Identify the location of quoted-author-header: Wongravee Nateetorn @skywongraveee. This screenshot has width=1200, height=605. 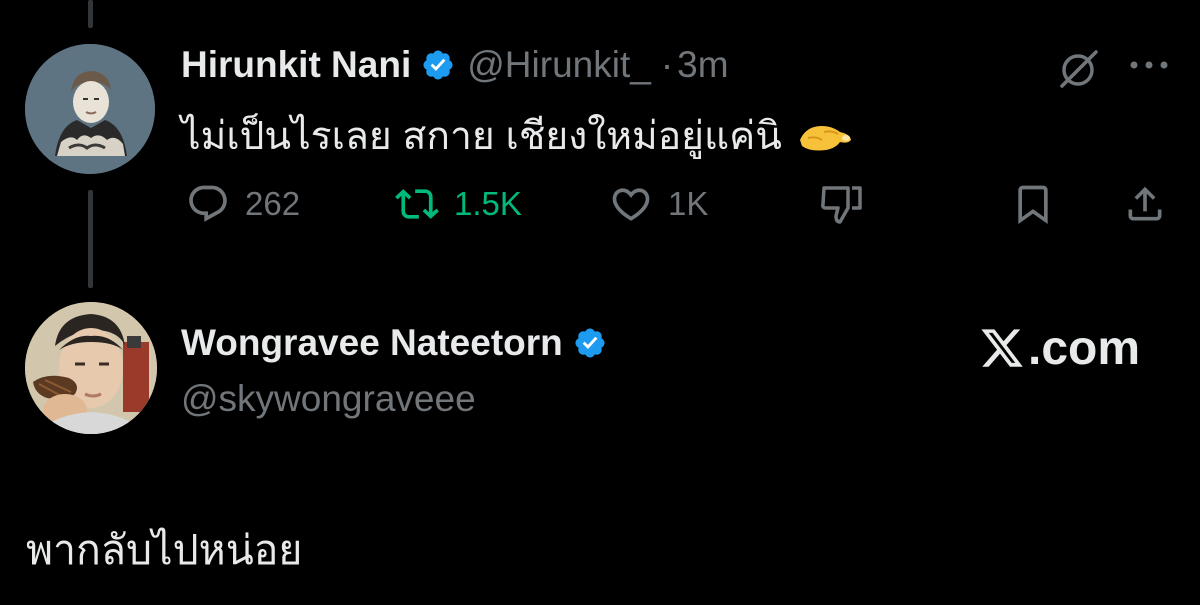
(394, 369).